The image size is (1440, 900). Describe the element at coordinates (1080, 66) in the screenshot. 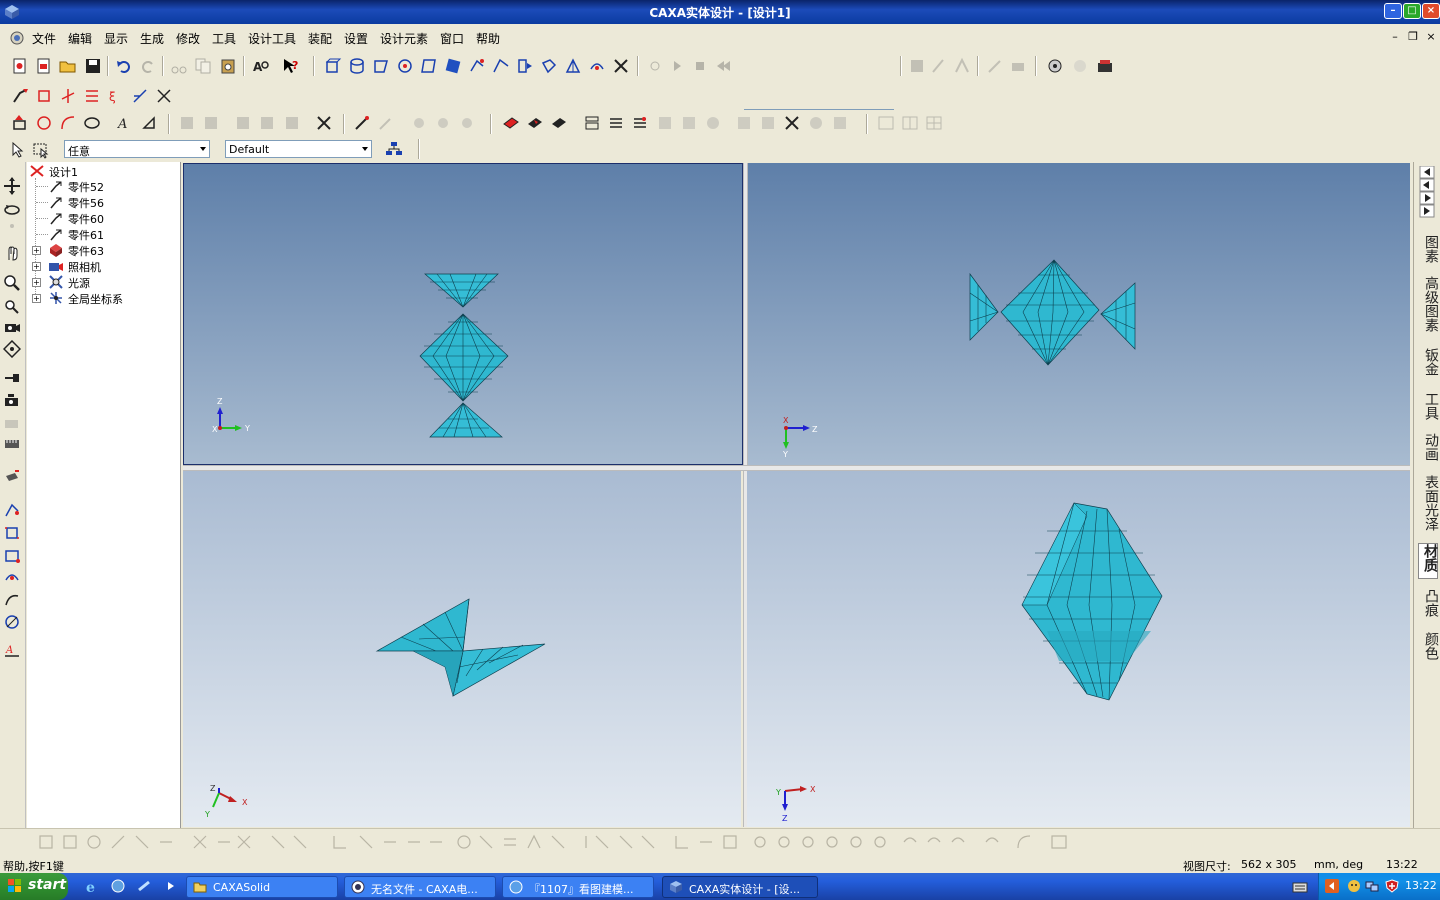

I see `catalog-icon` at that location.